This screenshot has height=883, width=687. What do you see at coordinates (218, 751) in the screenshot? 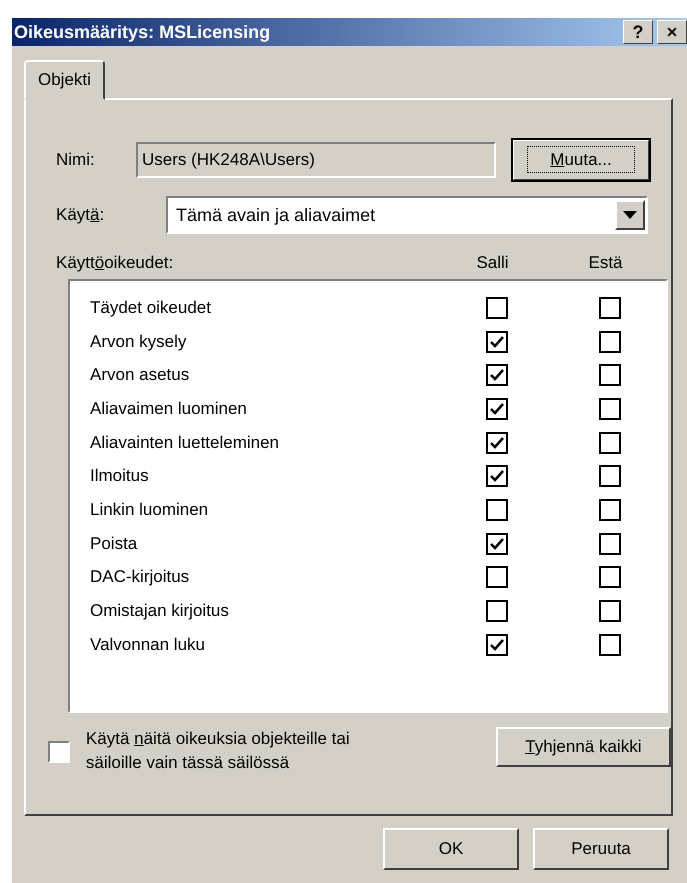
I see `inherit-label: Käytä näitä oikeuksia objekteille tai säiloille vain tässä säilössä` at bounding box center [218, 751].